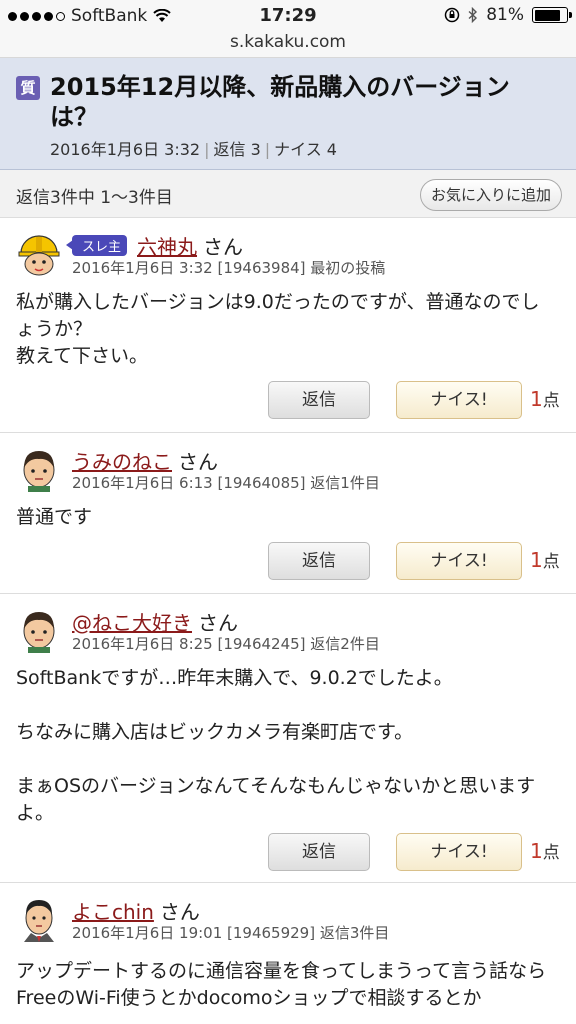 The height and width of the screenshot is (1024, 576). I want to click on thread-meta: 2016年1月6日 3:32 | 返信 3 | ナイス 4, so click(193, 149).